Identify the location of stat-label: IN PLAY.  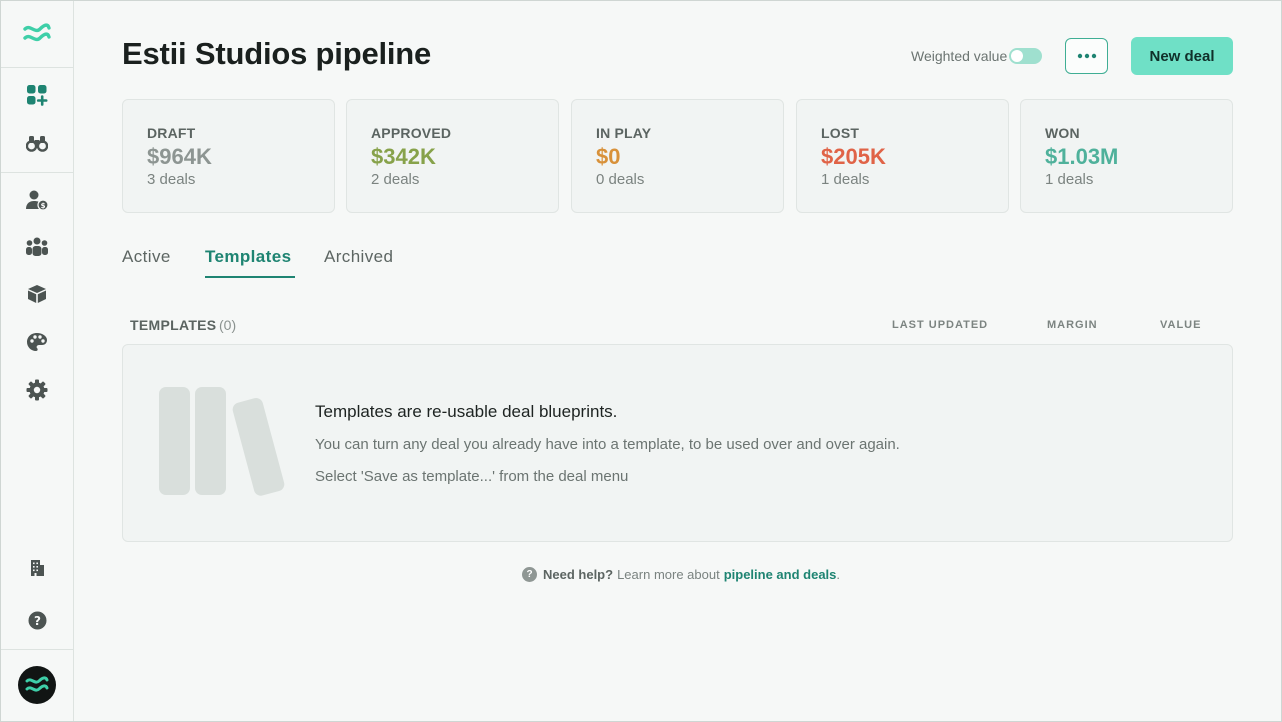
(624, 133).